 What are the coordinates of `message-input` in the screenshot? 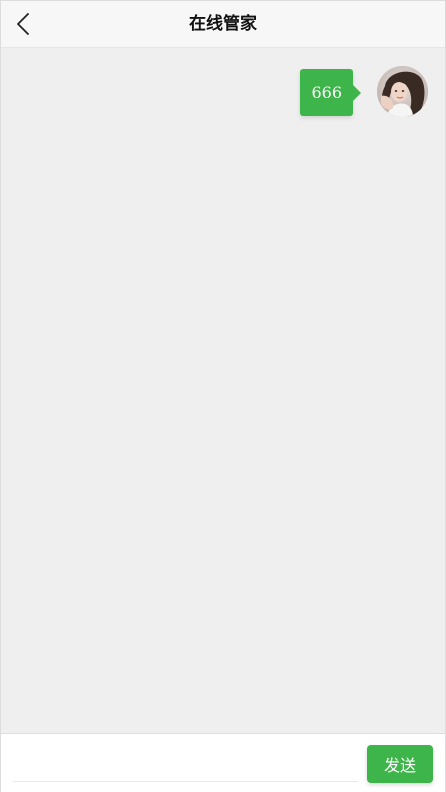 It's located at (185, 763).